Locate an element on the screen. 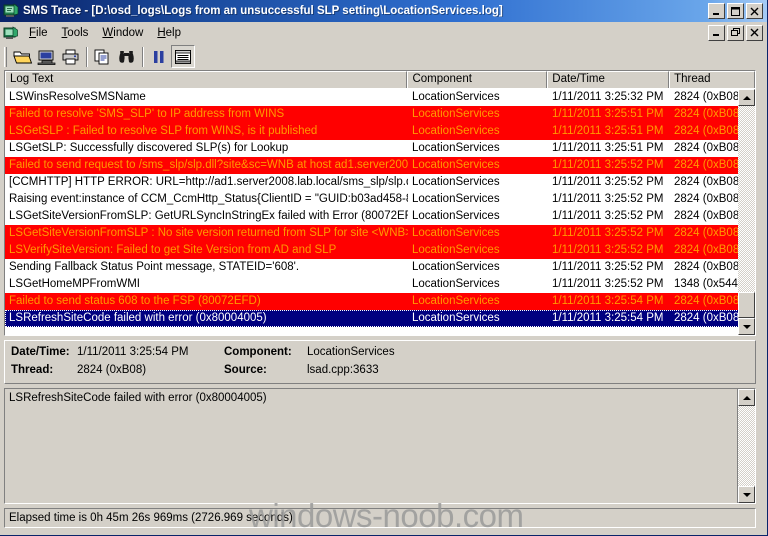 The image size is (768, 536). menu-help: Help is located at coordinates (169, 33).